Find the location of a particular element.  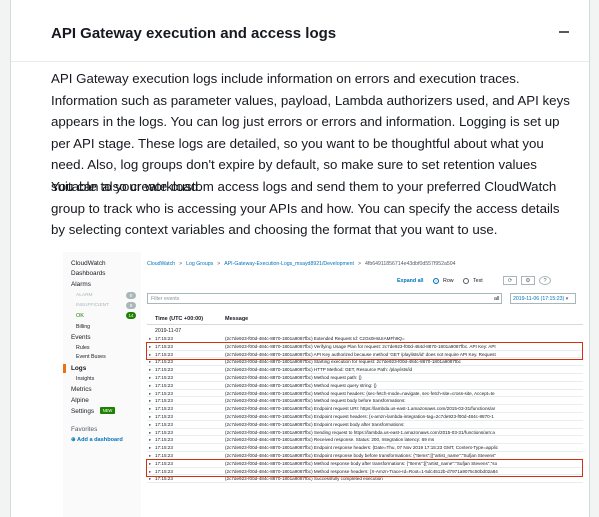

col-time-header: Time (UTC +00:00) is located at coordinates (179, 319).